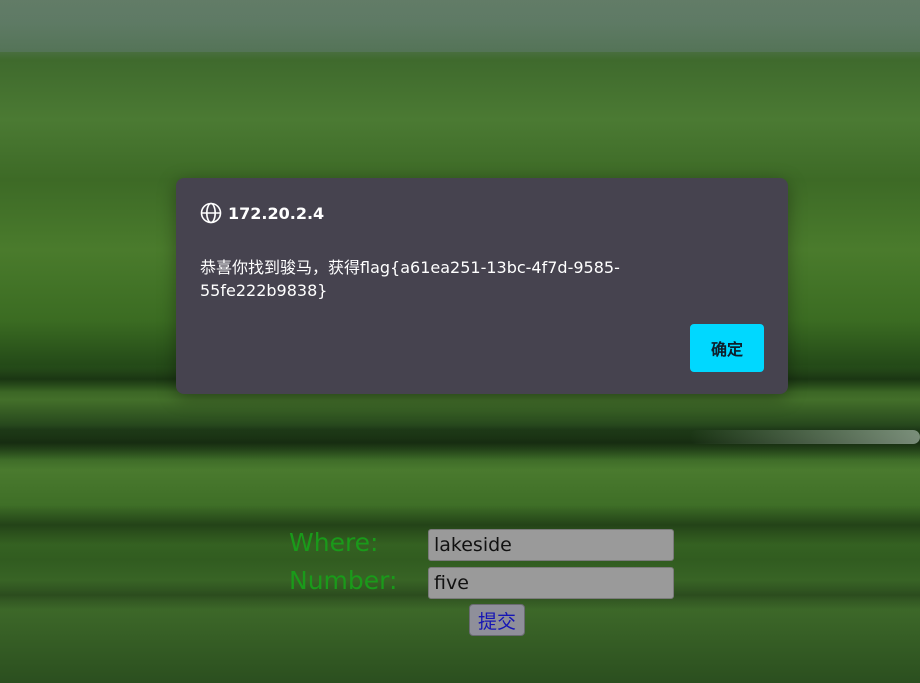  Describe the element at coordinates (460, 26) in the screenshot. I see `background-sky` at that location.